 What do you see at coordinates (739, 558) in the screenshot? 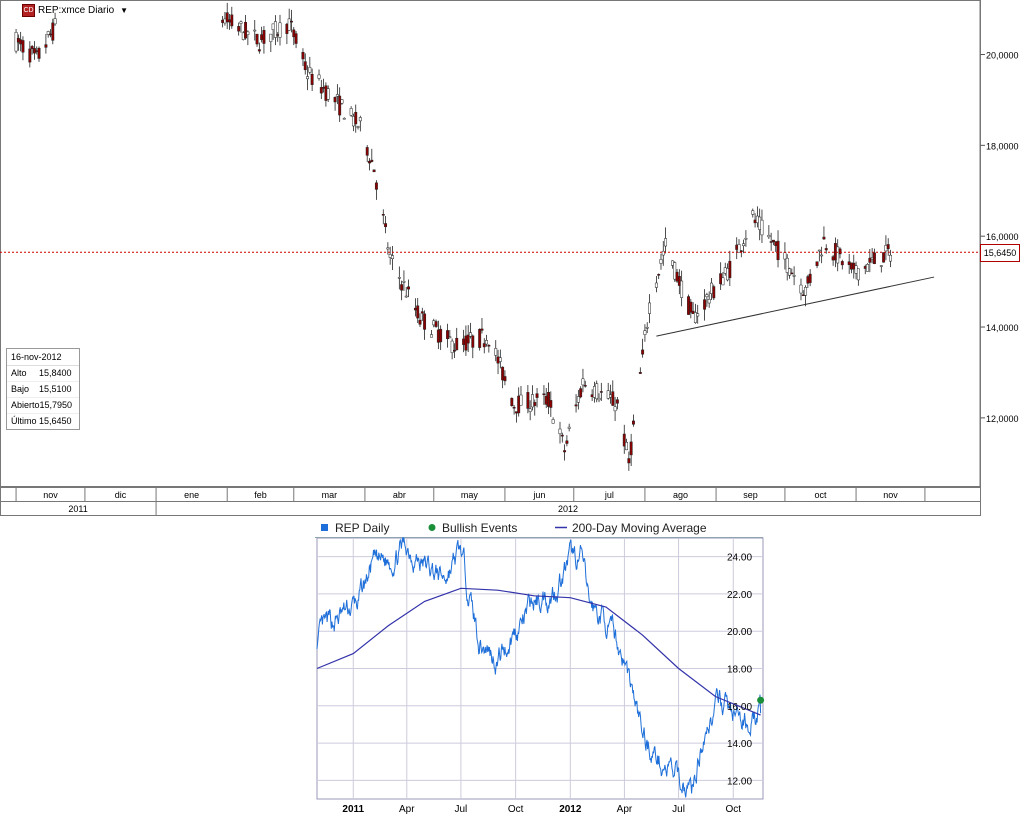
I see `y-tick-label: 24.00` at bounding box center [739, 558].